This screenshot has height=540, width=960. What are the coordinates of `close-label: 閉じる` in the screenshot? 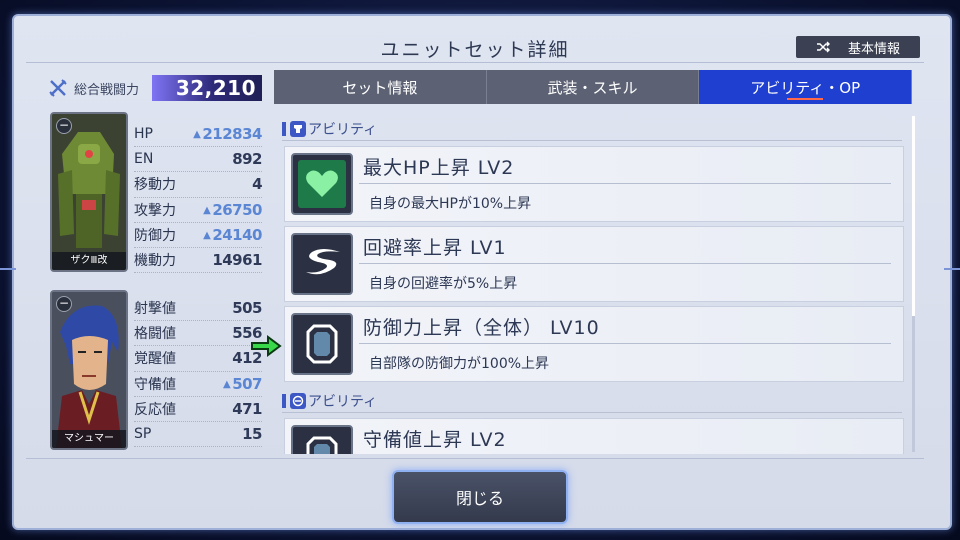 It's located at (479, 498).